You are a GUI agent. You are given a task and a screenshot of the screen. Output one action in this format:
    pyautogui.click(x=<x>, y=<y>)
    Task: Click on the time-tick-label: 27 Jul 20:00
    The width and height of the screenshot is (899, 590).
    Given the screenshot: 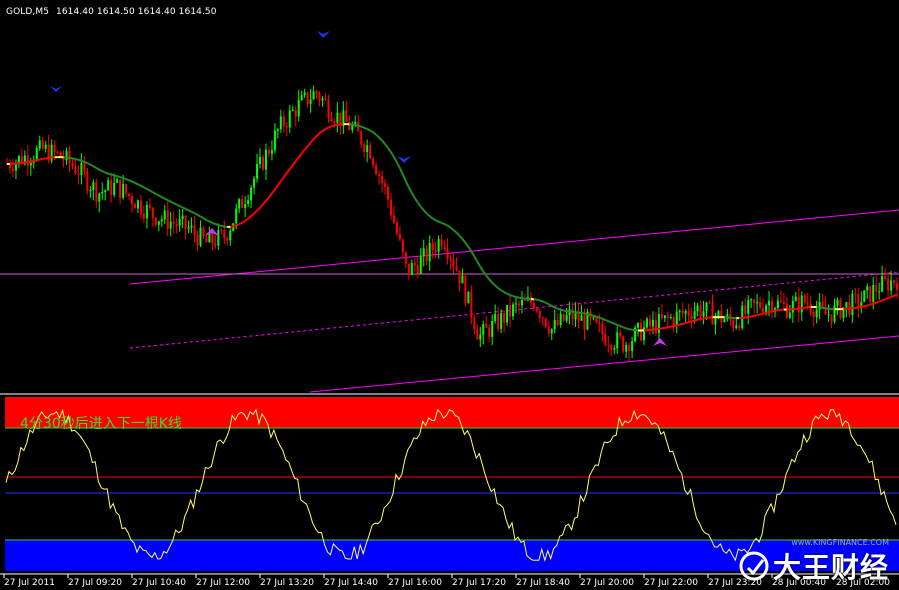 What is the action you would take?
    pyautogui.click(x=607, y=583)
    